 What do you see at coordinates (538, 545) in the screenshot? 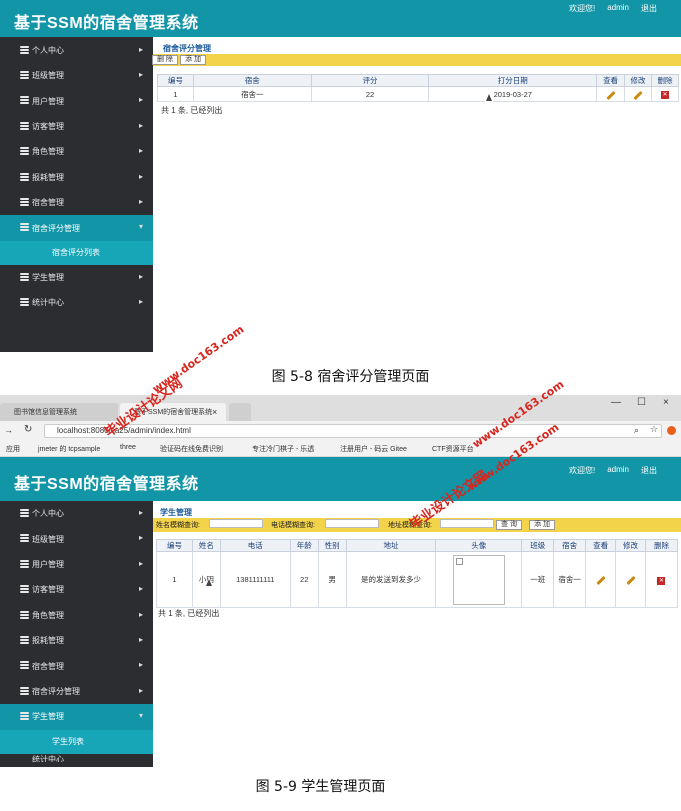
I see `column-header: 班级` at bounding box center [538, 545].